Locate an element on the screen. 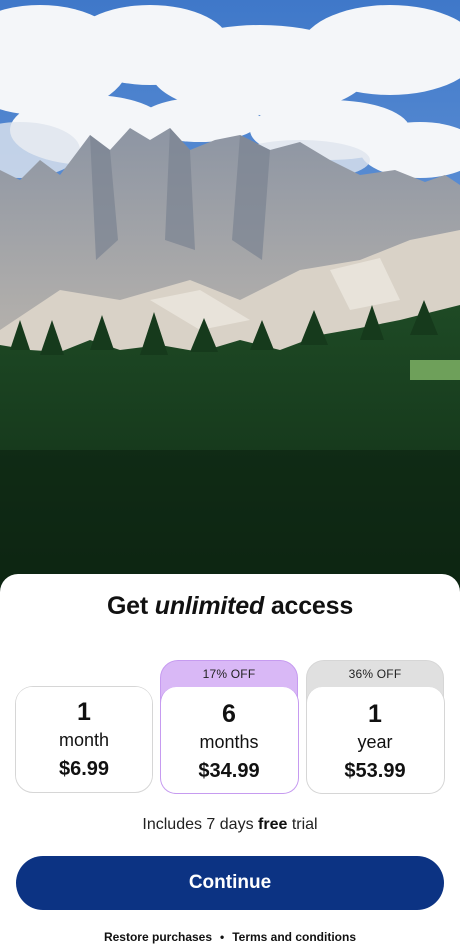 The width and height of the screenshot is (460, 950). plan-quantity: 6 is located at coordinates (229, 714).